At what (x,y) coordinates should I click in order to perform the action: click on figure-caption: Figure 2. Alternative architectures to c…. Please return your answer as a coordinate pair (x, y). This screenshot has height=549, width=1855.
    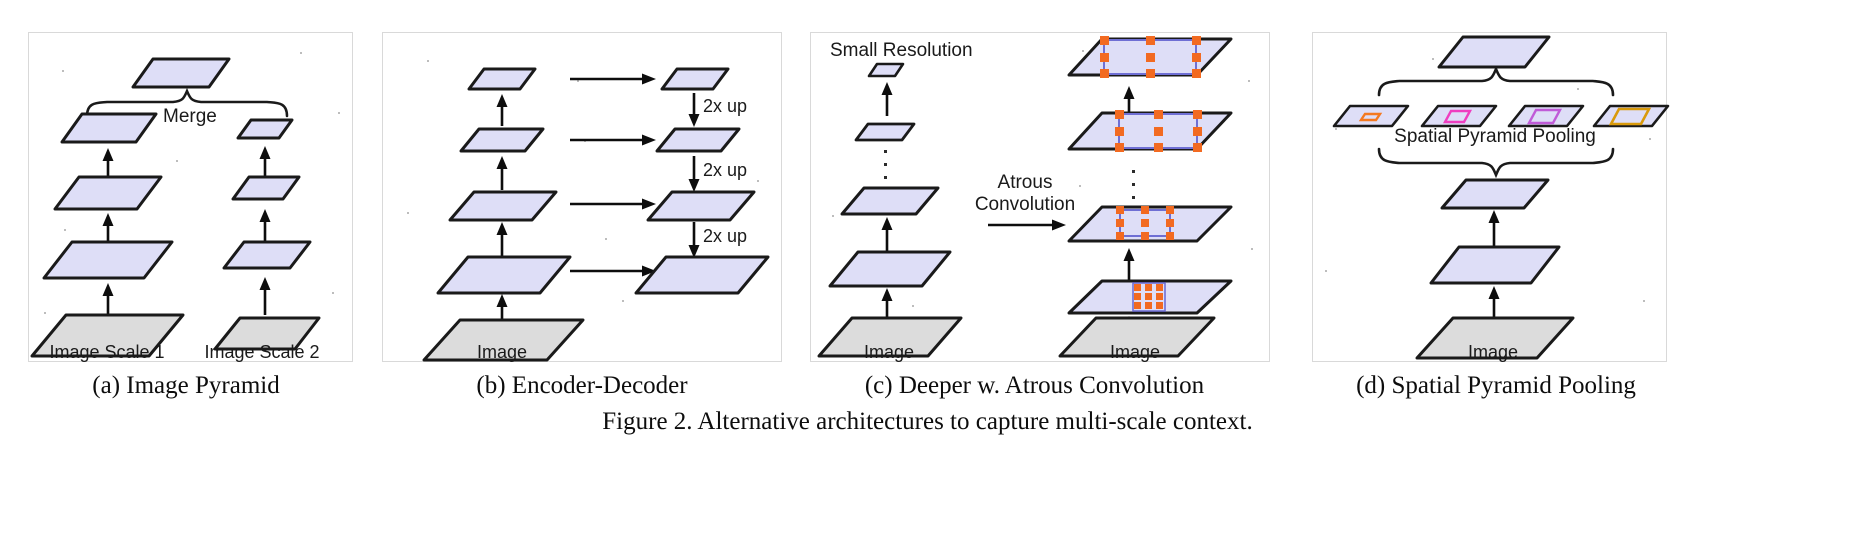
    Looking at the image, I should click on (927, 421).